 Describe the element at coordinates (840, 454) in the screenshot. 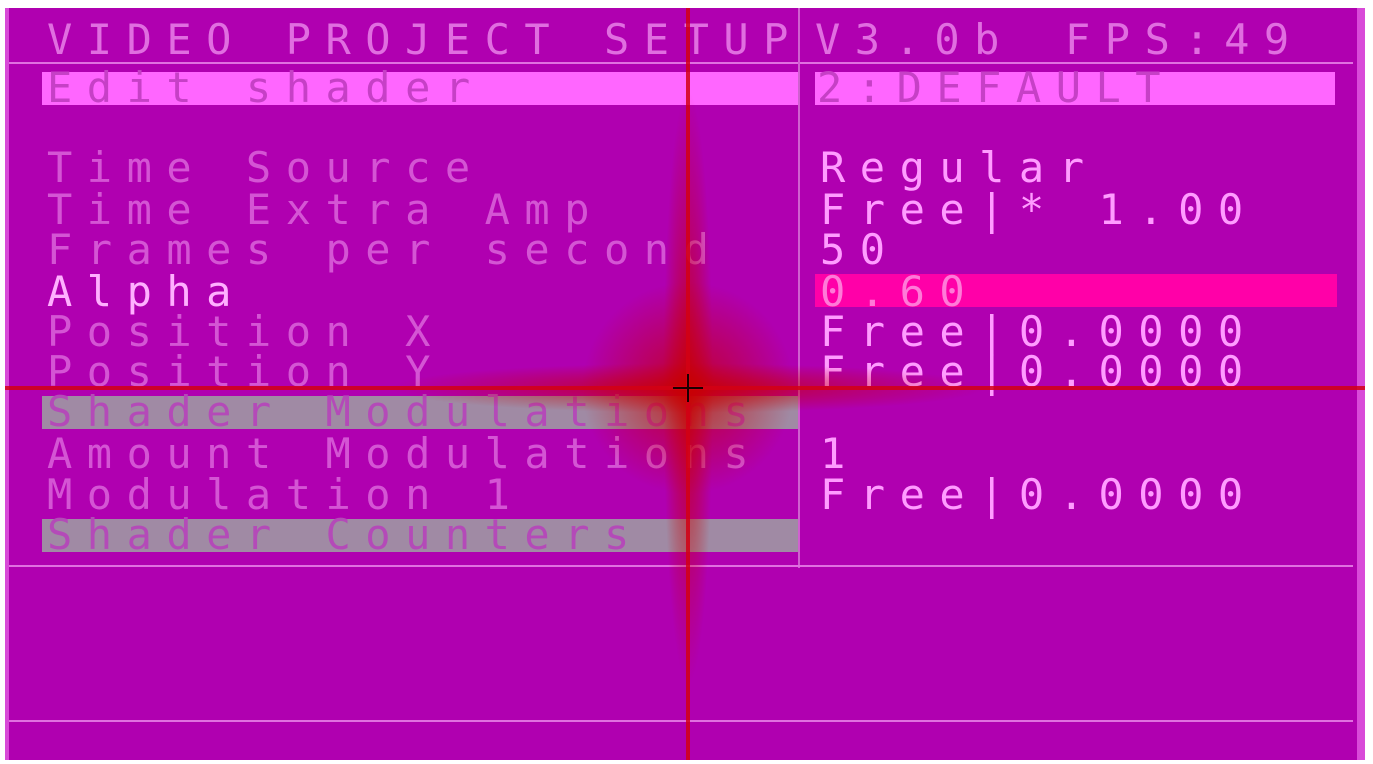

I see `param-value-amount-modulations: 1` at that location.